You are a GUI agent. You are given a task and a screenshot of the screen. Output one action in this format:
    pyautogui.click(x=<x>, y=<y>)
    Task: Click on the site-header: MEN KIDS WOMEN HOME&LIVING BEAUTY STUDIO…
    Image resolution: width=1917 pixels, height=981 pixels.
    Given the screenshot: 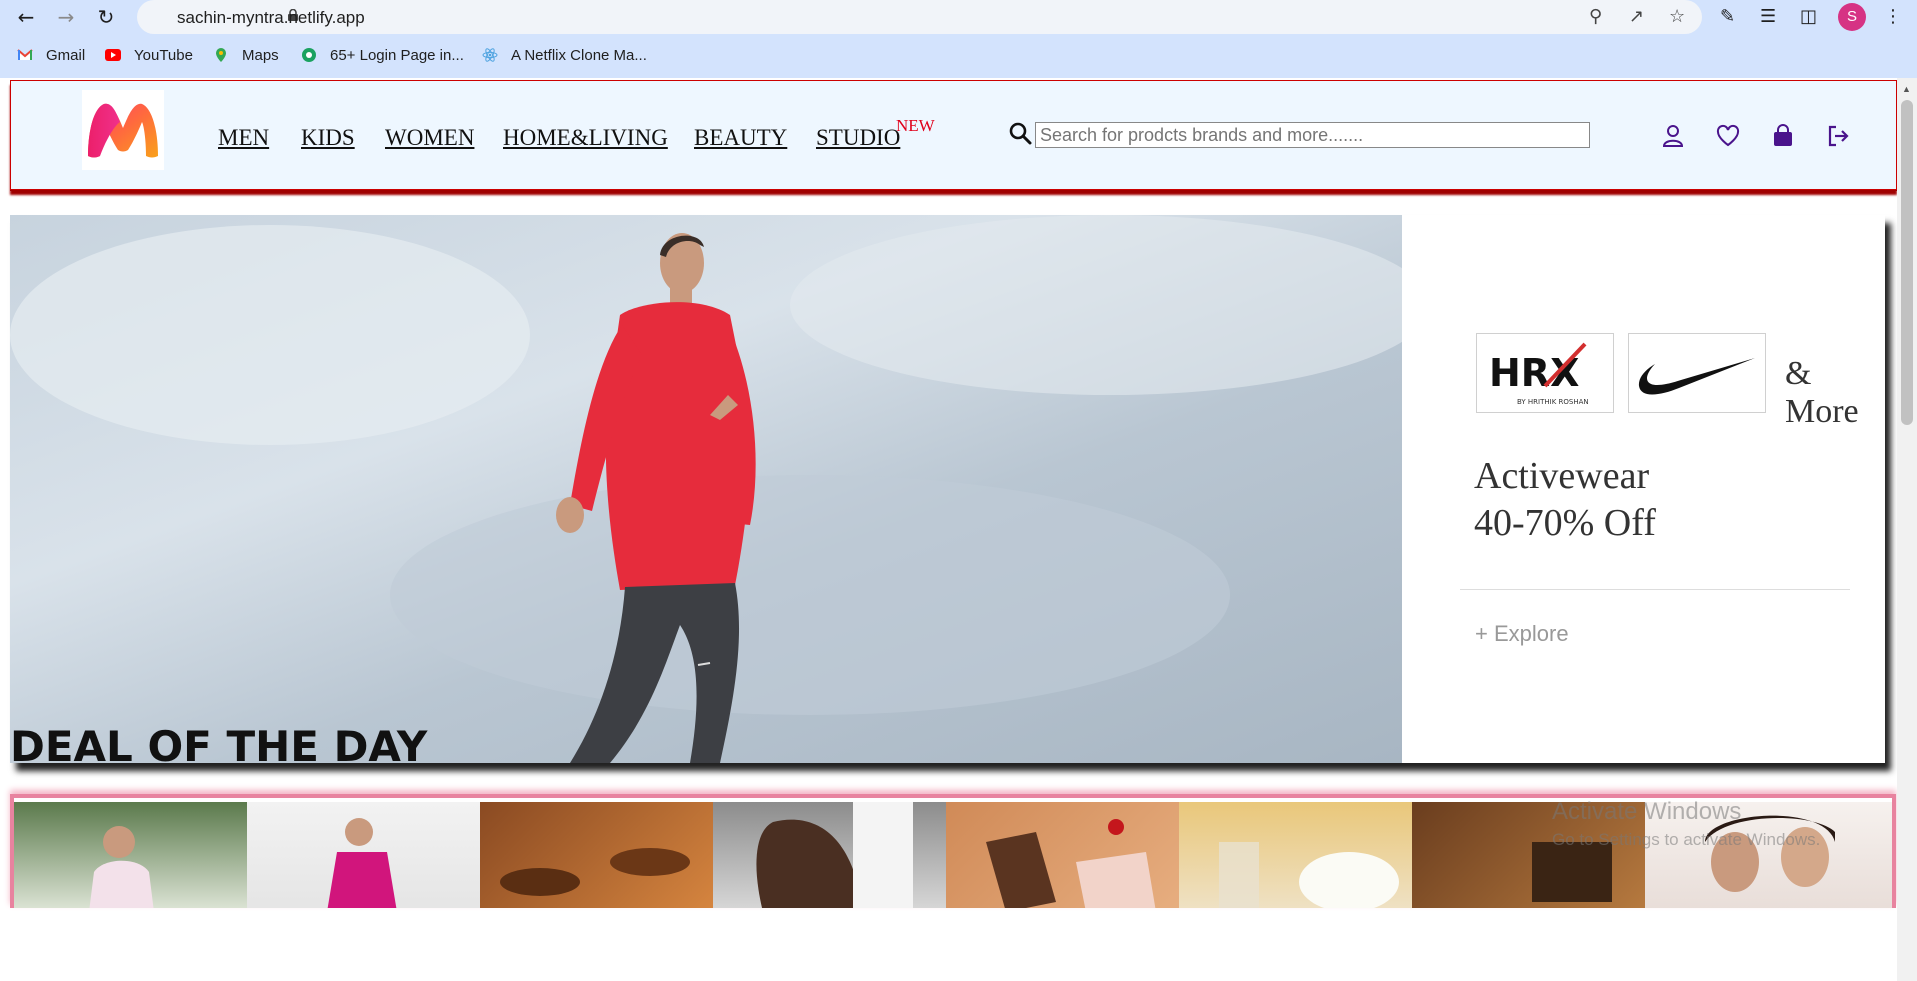 What is the action you would take?
    pyautogui.click(x=953, y=135)
    